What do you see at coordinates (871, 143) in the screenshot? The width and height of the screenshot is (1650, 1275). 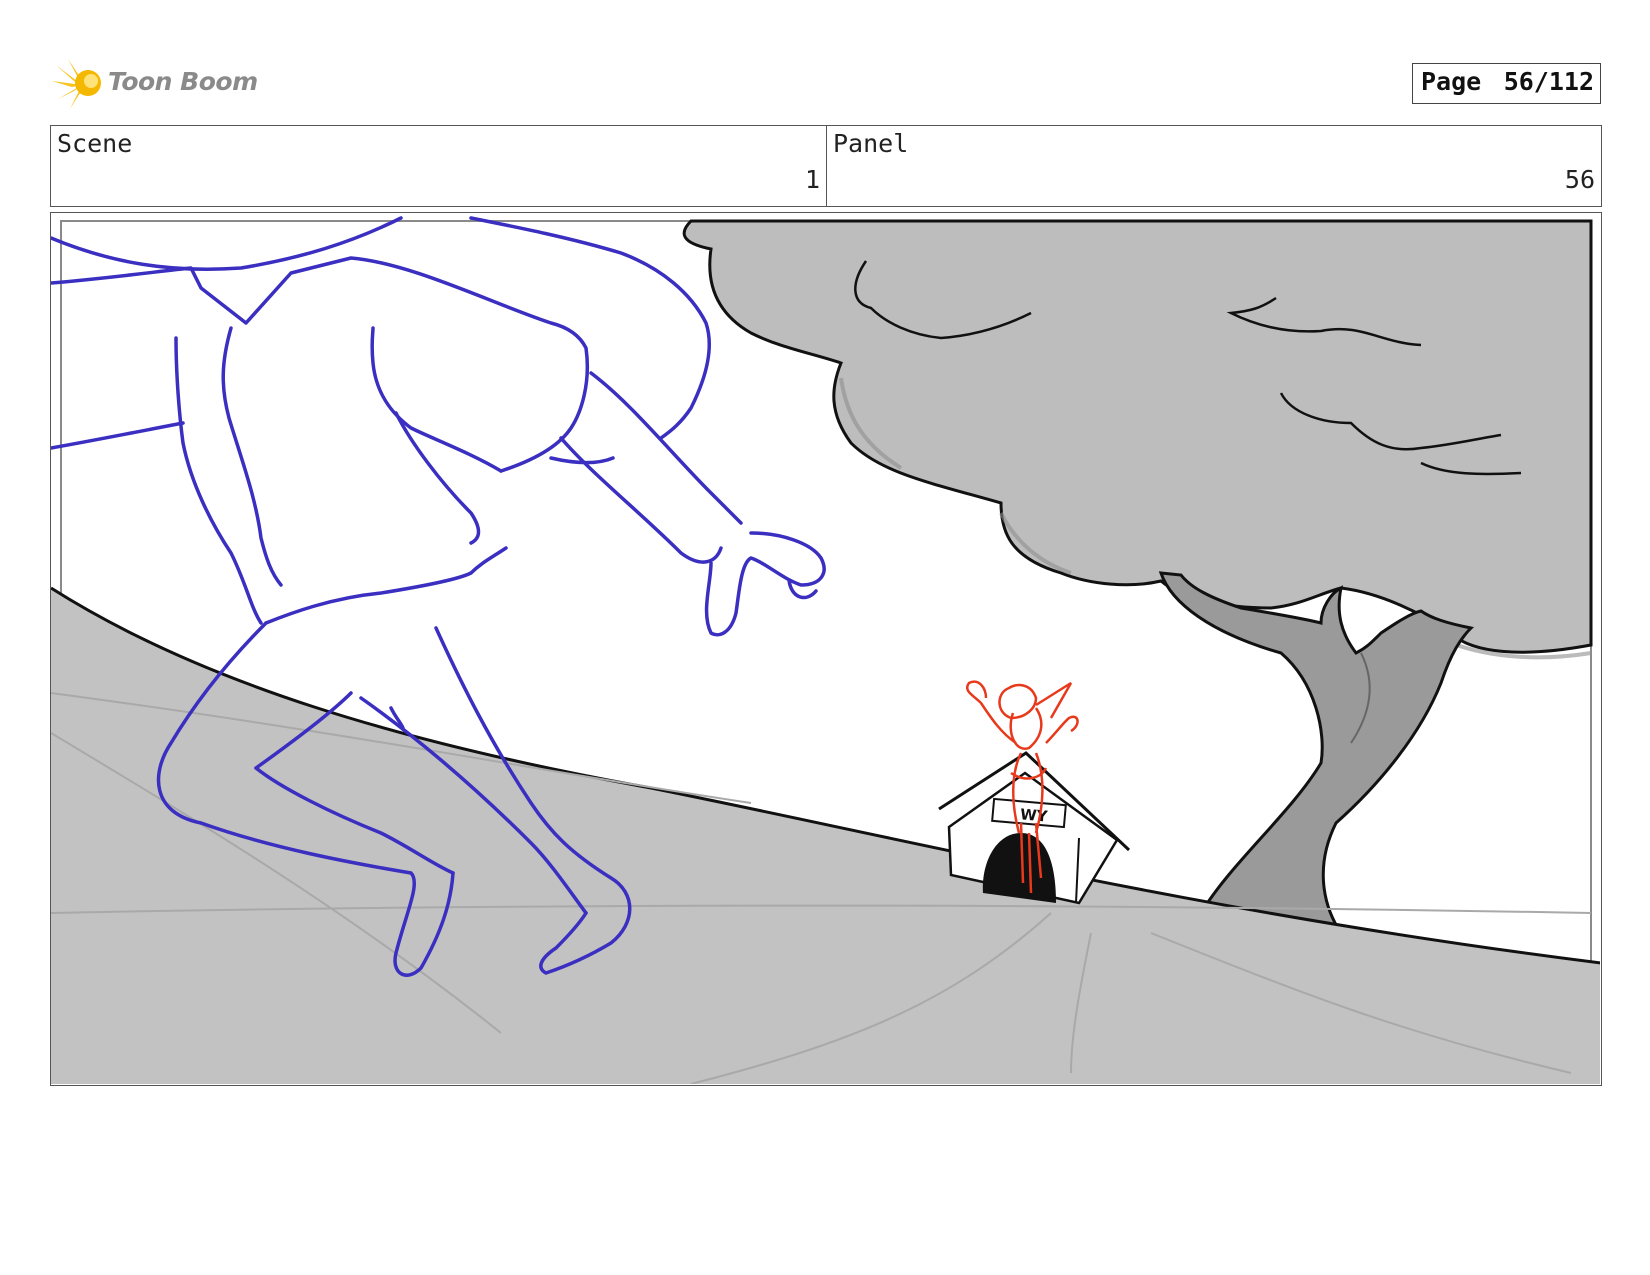 I see `panel-label: Panel` at bounding box center [871, 143].